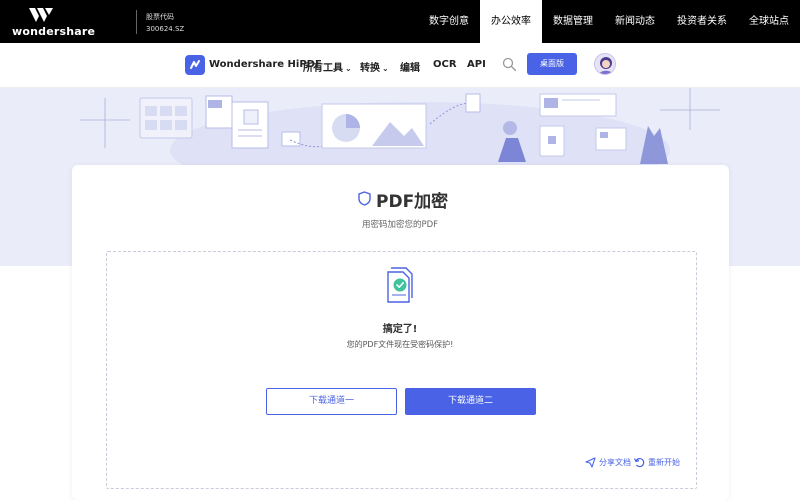  What do you see at coordinates (605, 64) in the screenshot?
I see `avatar` at bounding box center [605, 64].